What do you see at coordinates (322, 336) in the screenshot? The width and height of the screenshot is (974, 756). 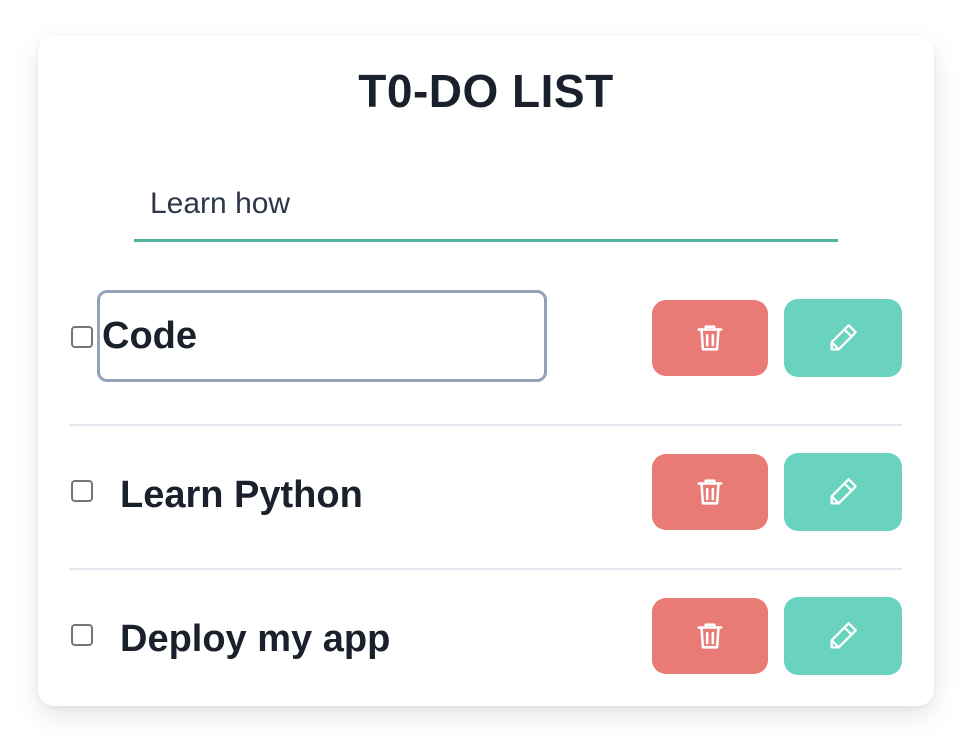 I see `todo-edit-input` at bounding box center [322, 336].